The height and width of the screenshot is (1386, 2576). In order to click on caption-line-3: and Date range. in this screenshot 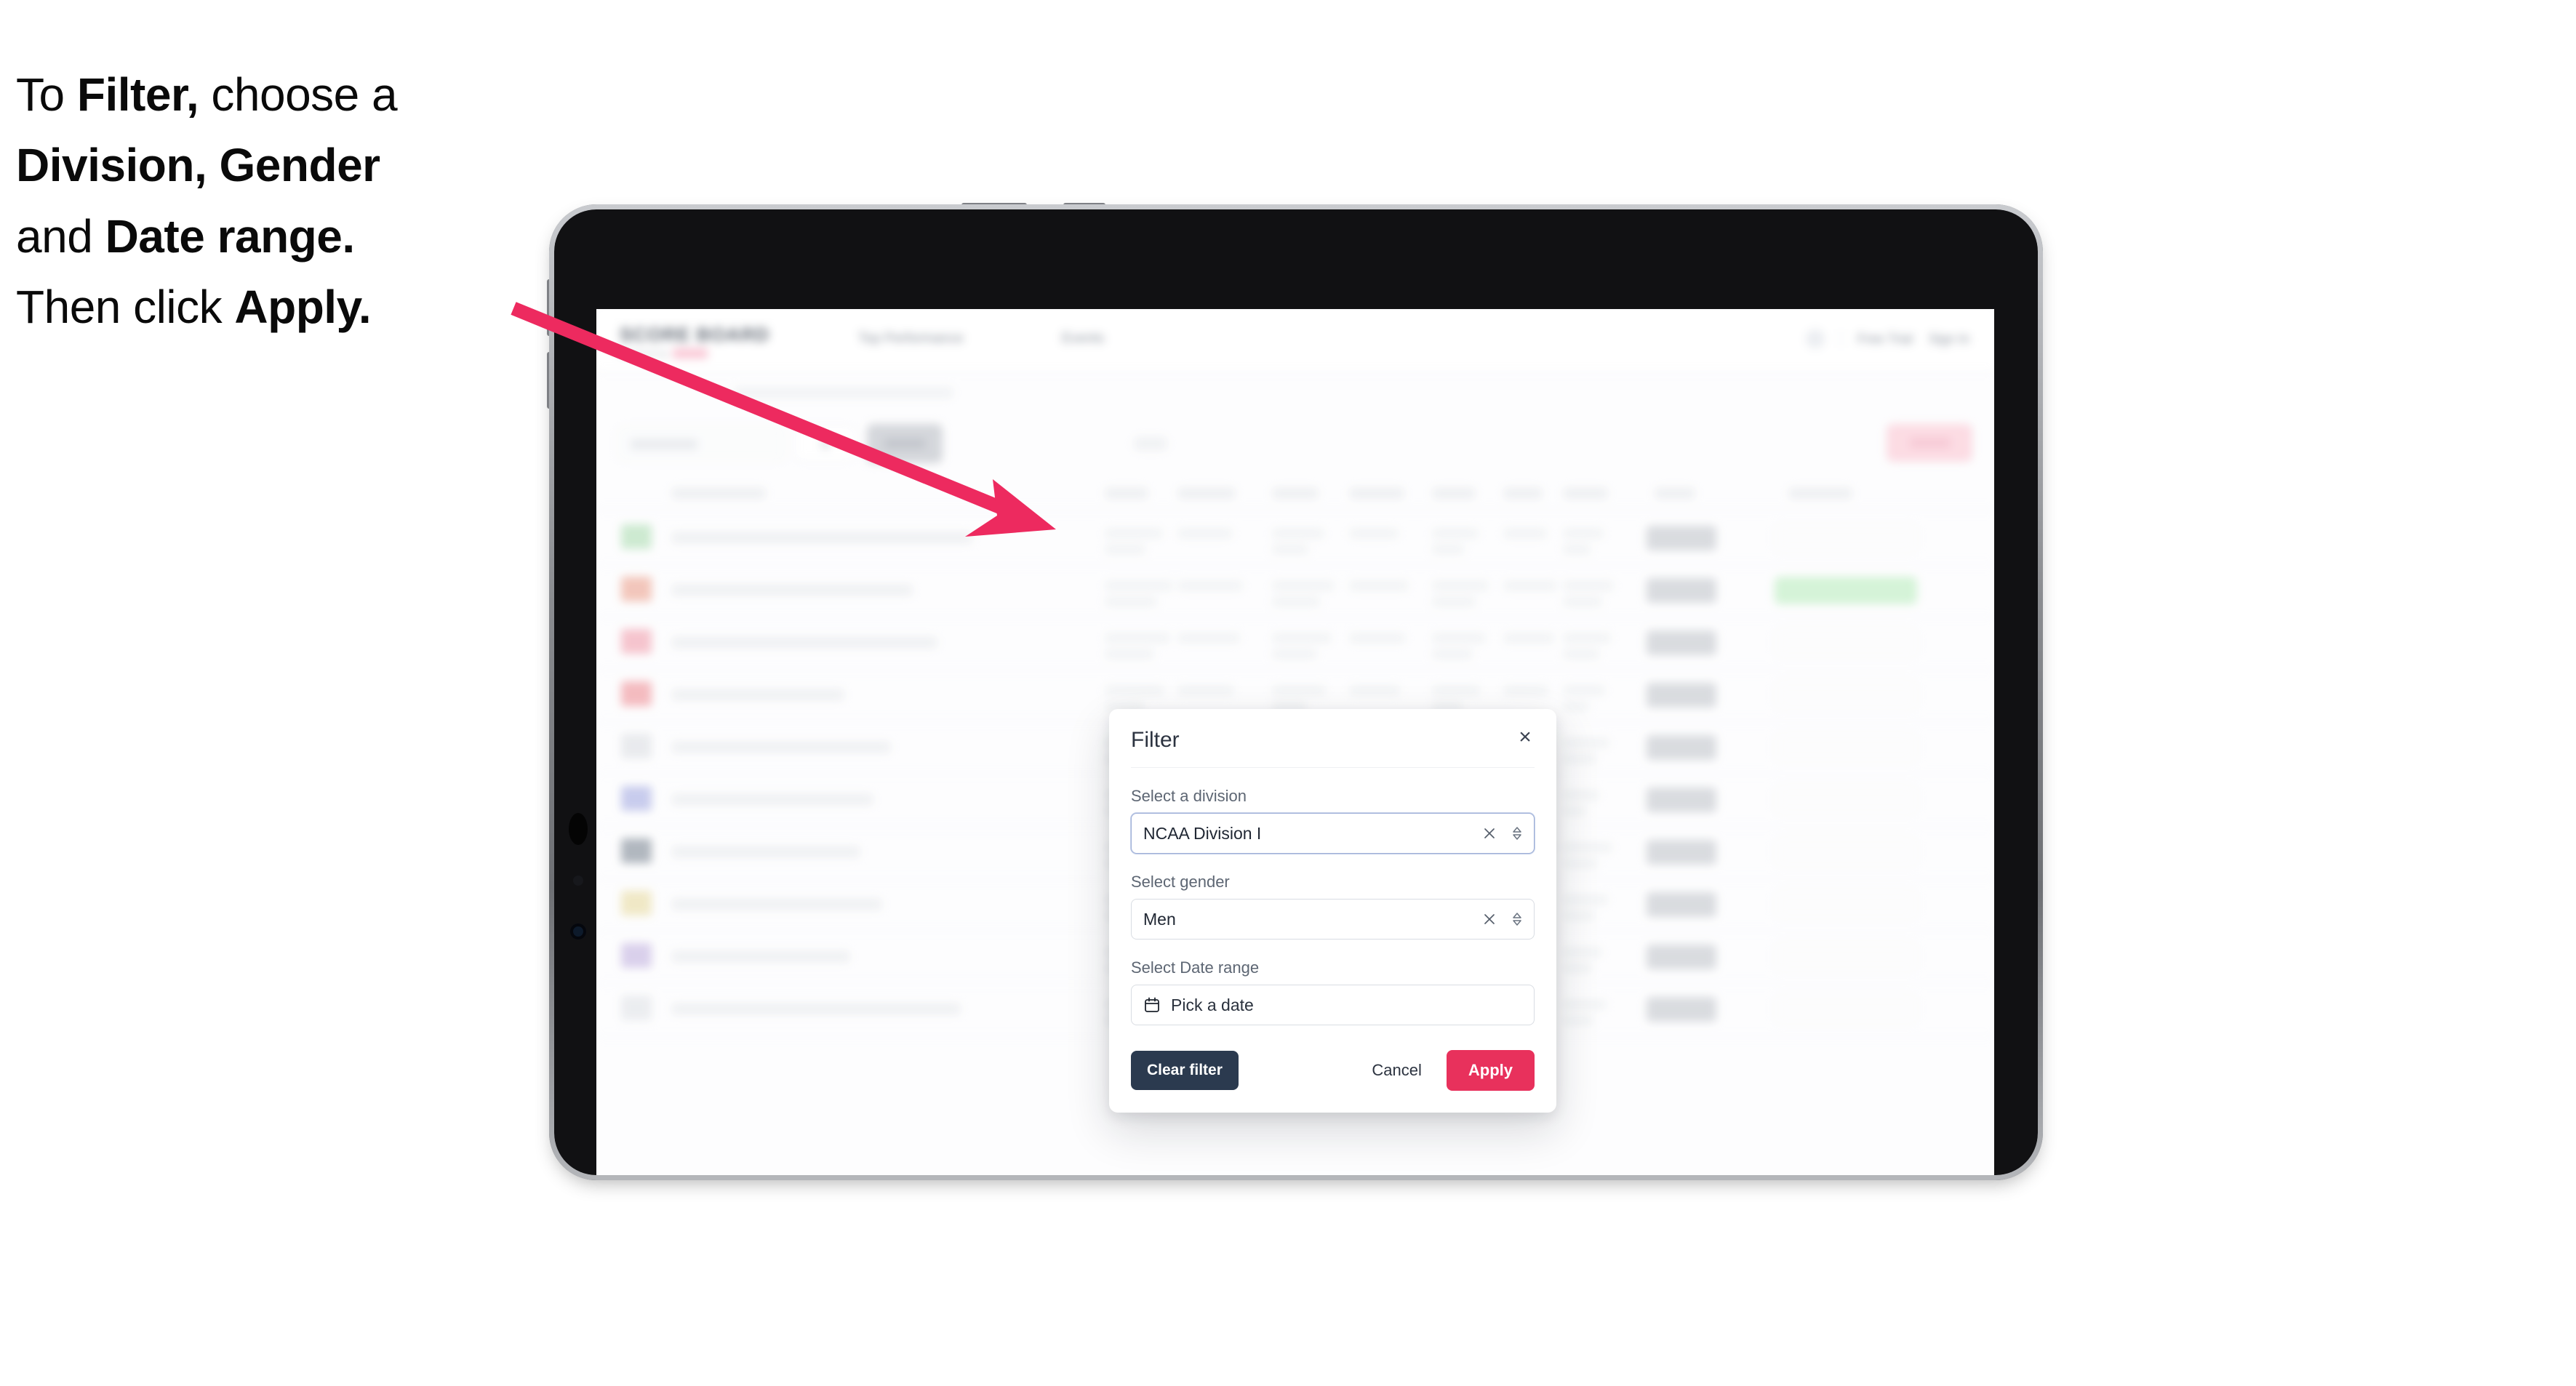, I will do `click(292, 237)`.